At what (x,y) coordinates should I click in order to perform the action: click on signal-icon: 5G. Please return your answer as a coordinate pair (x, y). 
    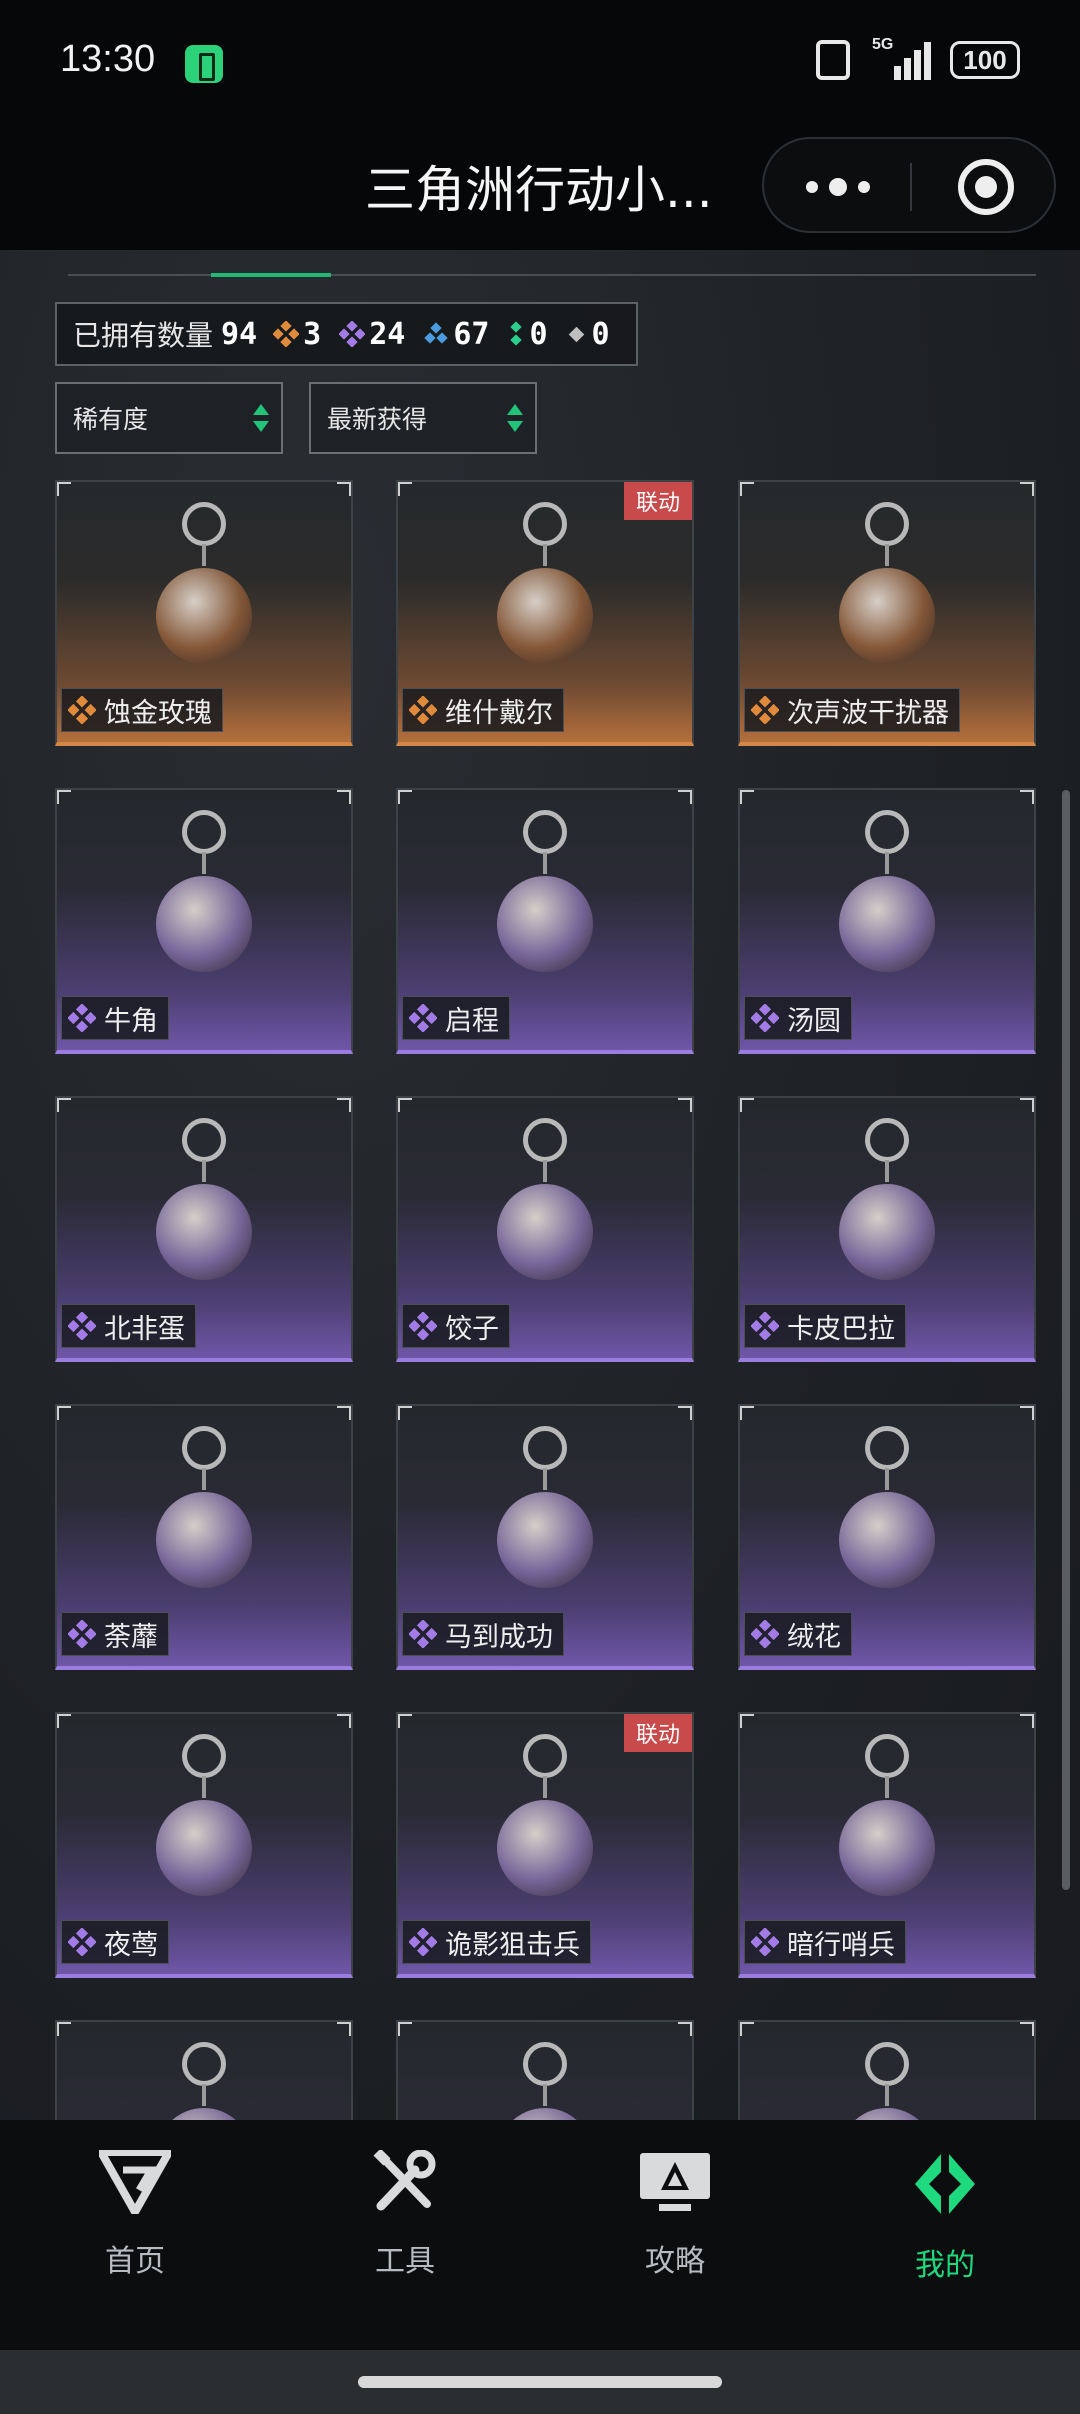
    Looking at the image, I should click on (901, 58).